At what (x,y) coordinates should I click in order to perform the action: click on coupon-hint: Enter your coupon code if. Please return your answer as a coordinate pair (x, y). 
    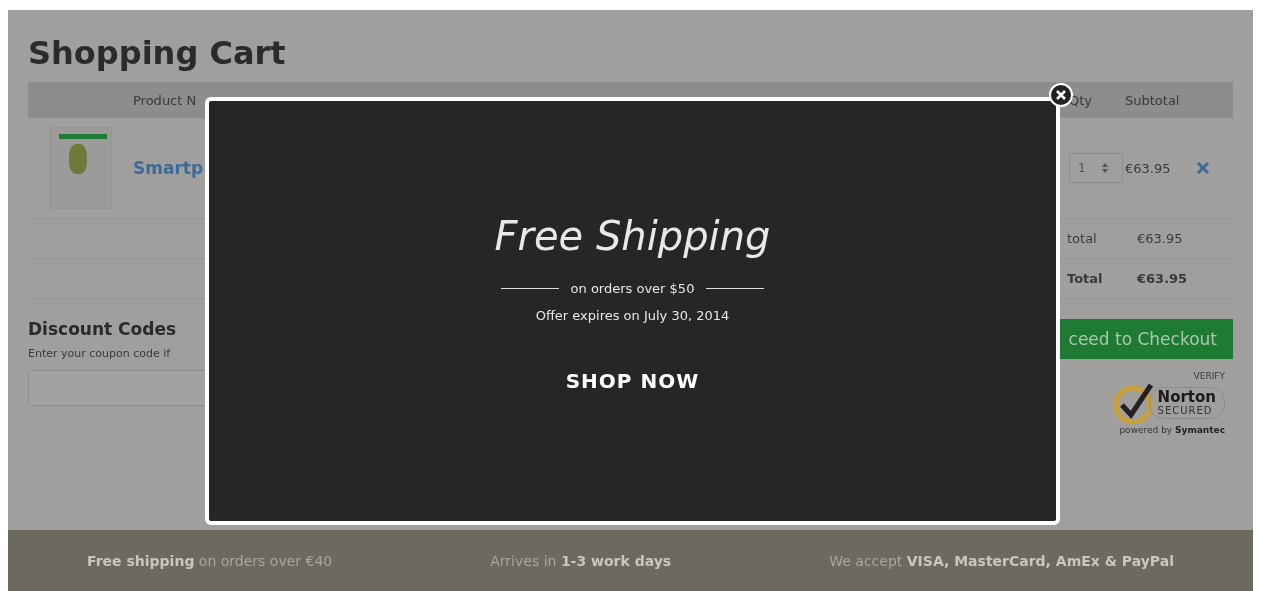
    Looking at the image, I should click on (100, 353).